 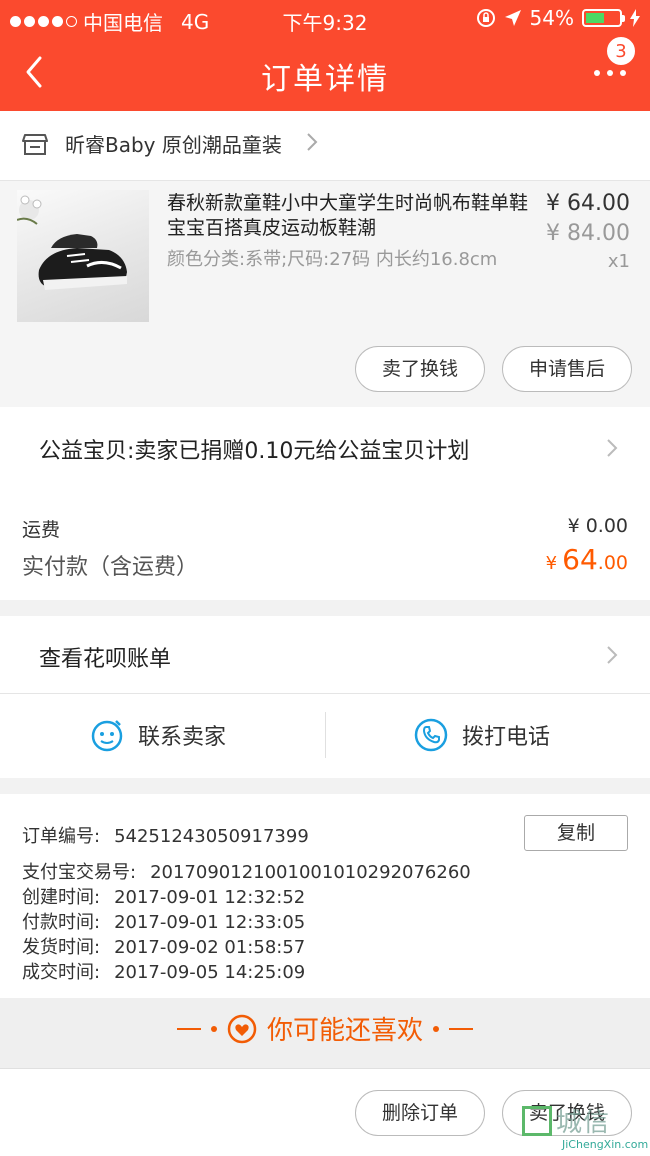 What do you see at coordinates (211, 836) in the screenshot?
I see `order-number-value: 54251243050917399` at bounding box center [211, 836].